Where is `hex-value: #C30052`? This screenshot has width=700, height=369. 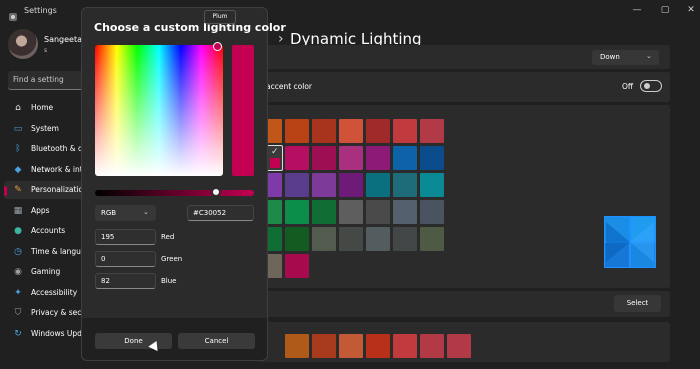
hex-value: #C30052 is located at coordinates (210, 213).